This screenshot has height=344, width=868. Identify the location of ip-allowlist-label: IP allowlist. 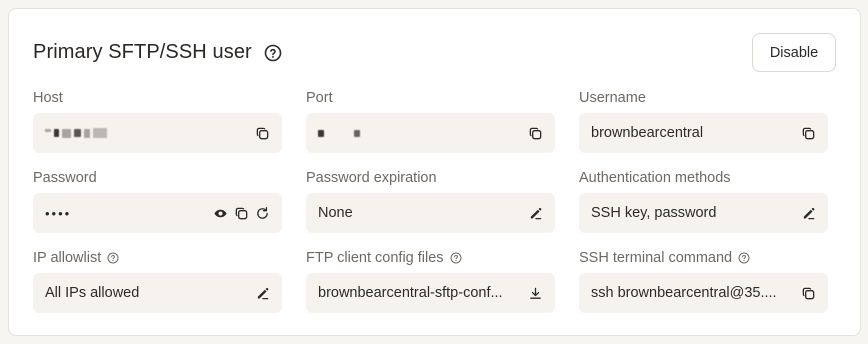
(157, 258).